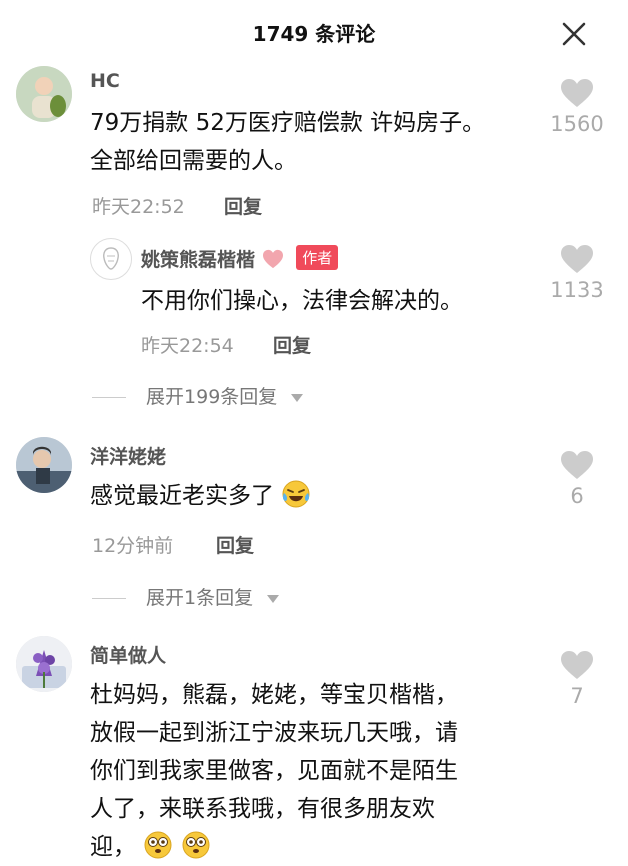 The width and height of the screenshot is (628, 866). I want to click on reply-text: 不用你们操心，法律会解决的。, so click(302, 301).